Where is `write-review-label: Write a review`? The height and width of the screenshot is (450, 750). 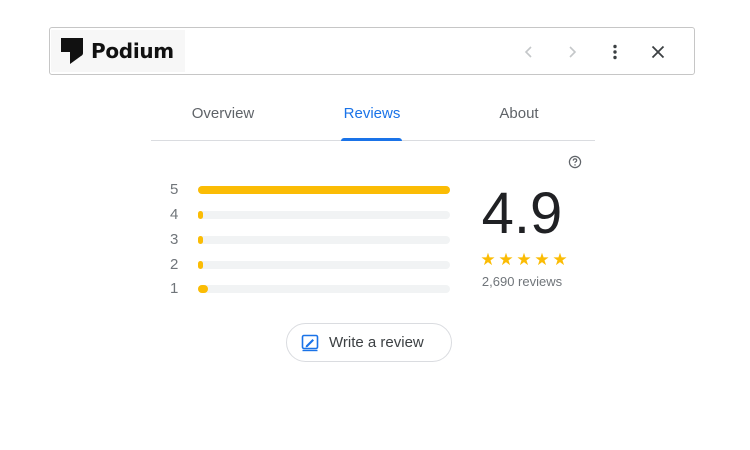 write-review-label: Write a review is located at coordinates (376, 342).